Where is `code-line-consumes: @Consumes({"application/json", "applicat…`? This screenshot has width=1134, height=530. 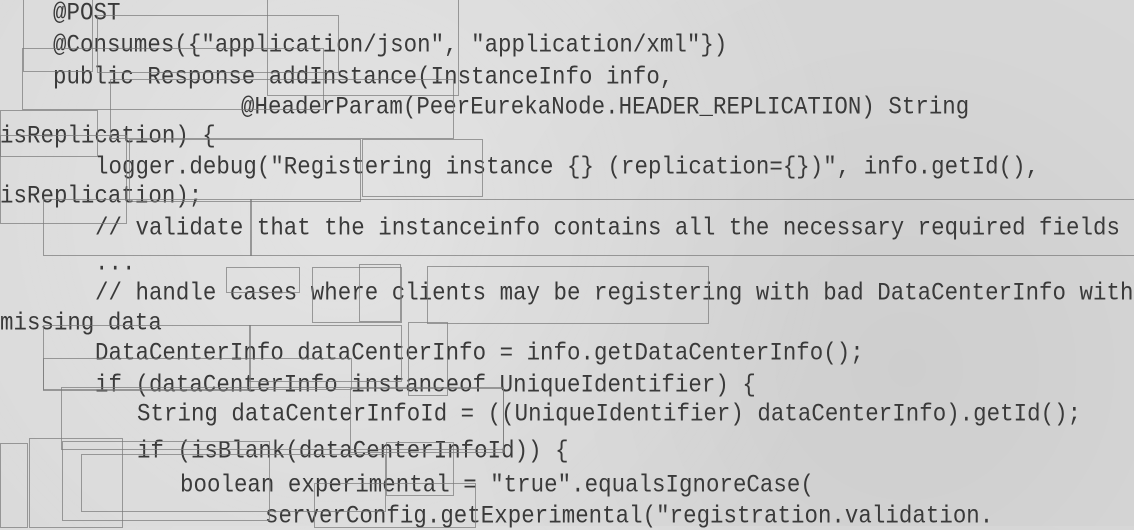 code-line-consumes: @Consumes({"application/json", "applicat… is located at coordinates (390, 45).